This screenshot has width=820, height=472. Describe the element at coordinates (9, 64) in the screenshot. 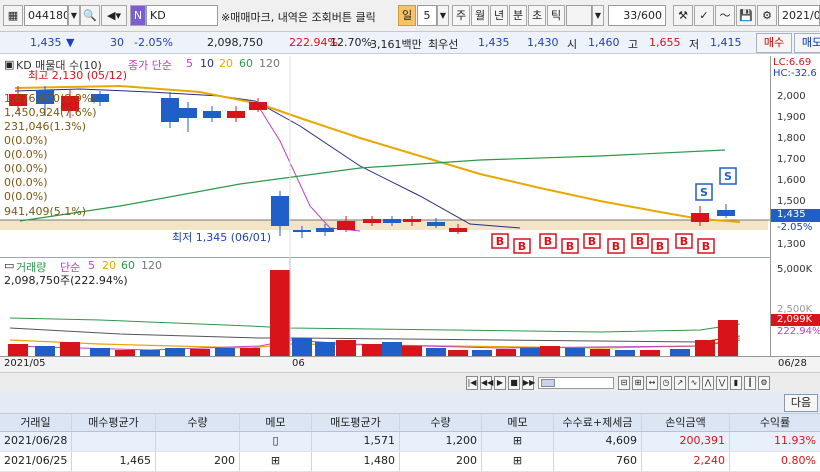

I see `chart-toggle-icon: ▣` at that location.